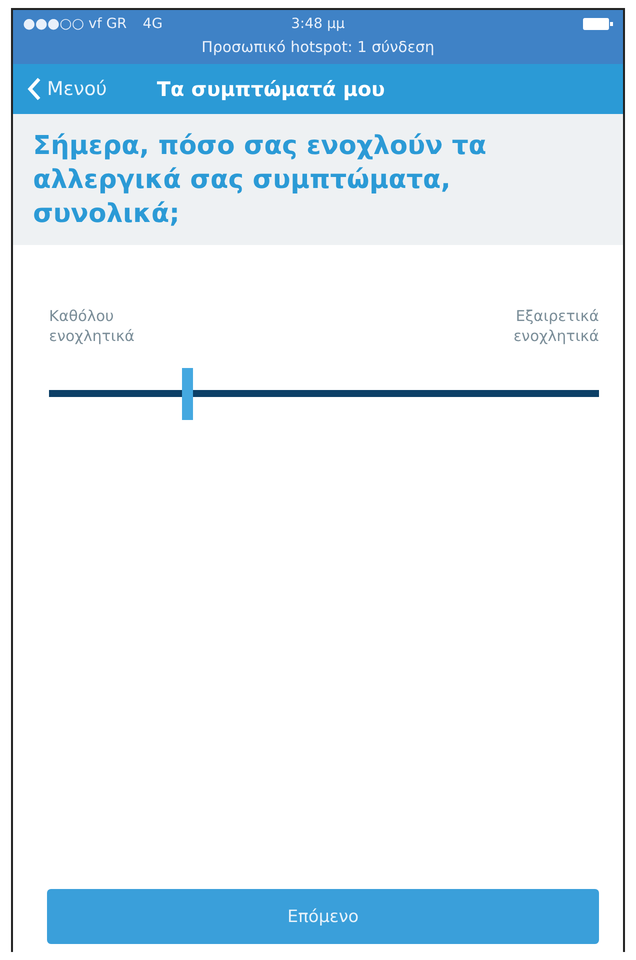 Image resolution: width=636 pixels, height=960 pixels. Describe the element at coordinates (270, 89) in the screenshot. I see `screen-title: Τα συμπτώματά μου` at that location.